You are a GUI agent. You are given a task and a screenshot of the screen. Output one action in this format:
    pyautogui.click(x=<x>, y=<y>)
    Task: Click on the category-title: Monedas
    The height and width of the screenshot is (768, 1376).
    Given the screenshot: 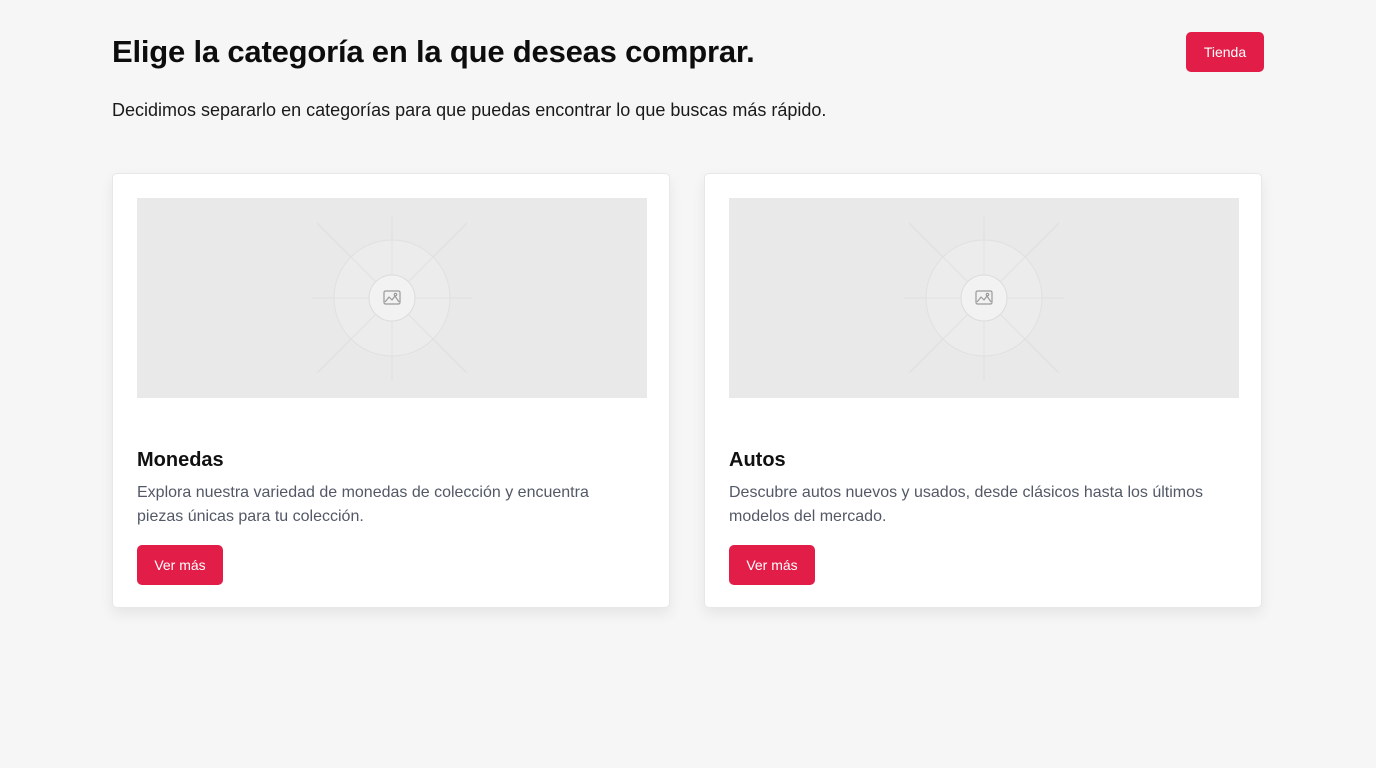 What is the action you would take?
    pyautogui.click(x=180, y=460)
    